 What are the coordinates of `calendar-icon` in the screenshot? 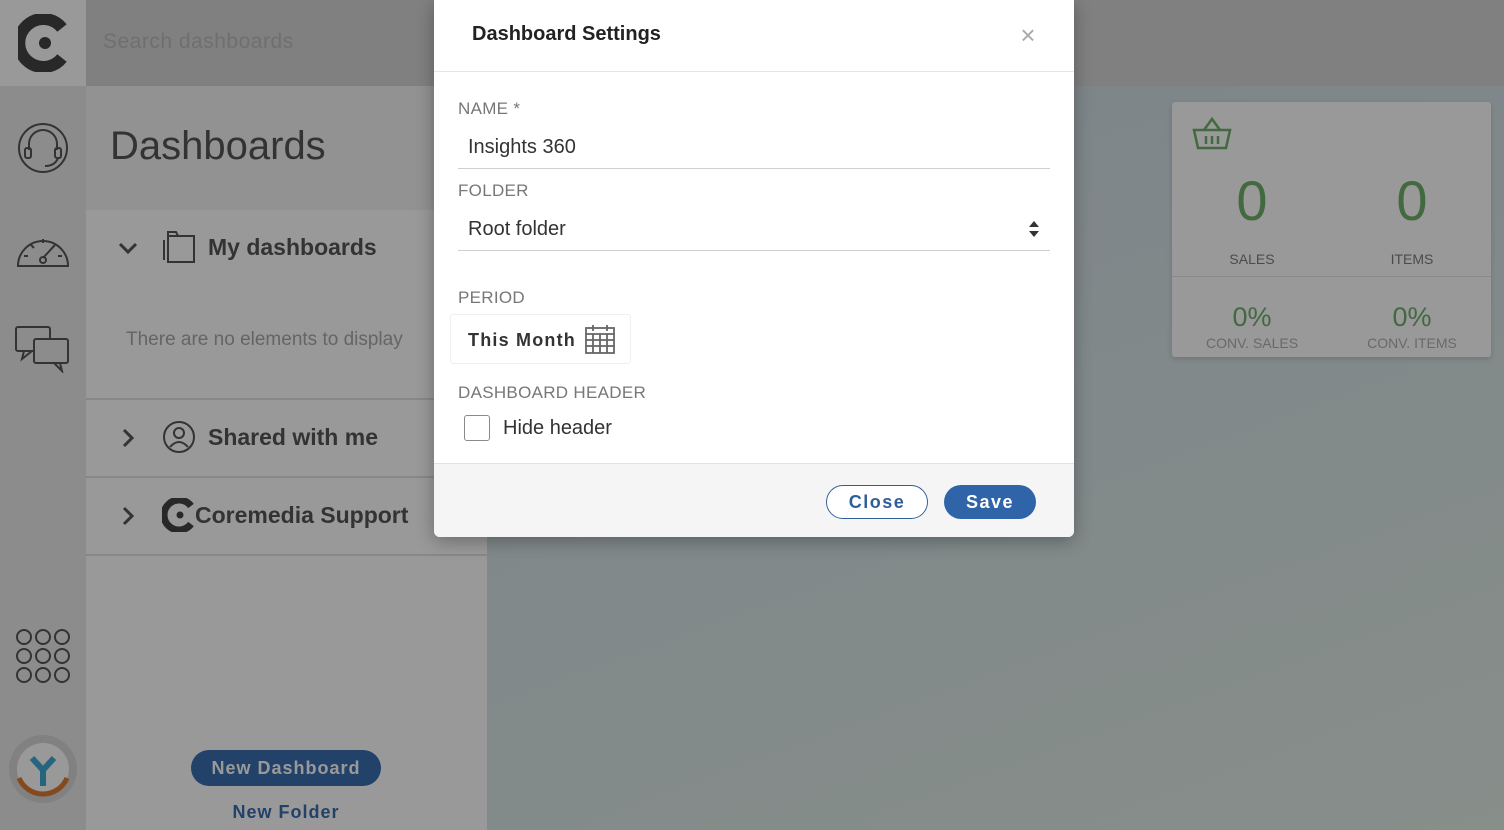 It's located at (600, 339).